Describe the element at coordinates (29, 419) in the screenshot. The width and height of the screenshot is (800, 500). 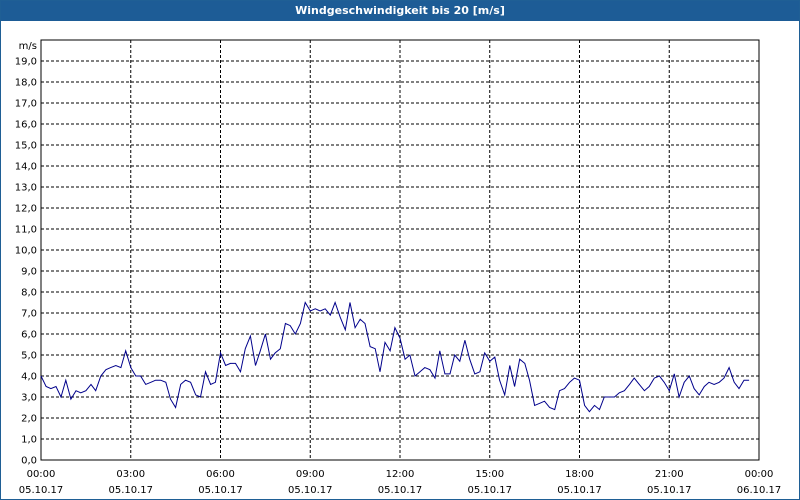
I see `y-tick-label: 2,0` at that location.